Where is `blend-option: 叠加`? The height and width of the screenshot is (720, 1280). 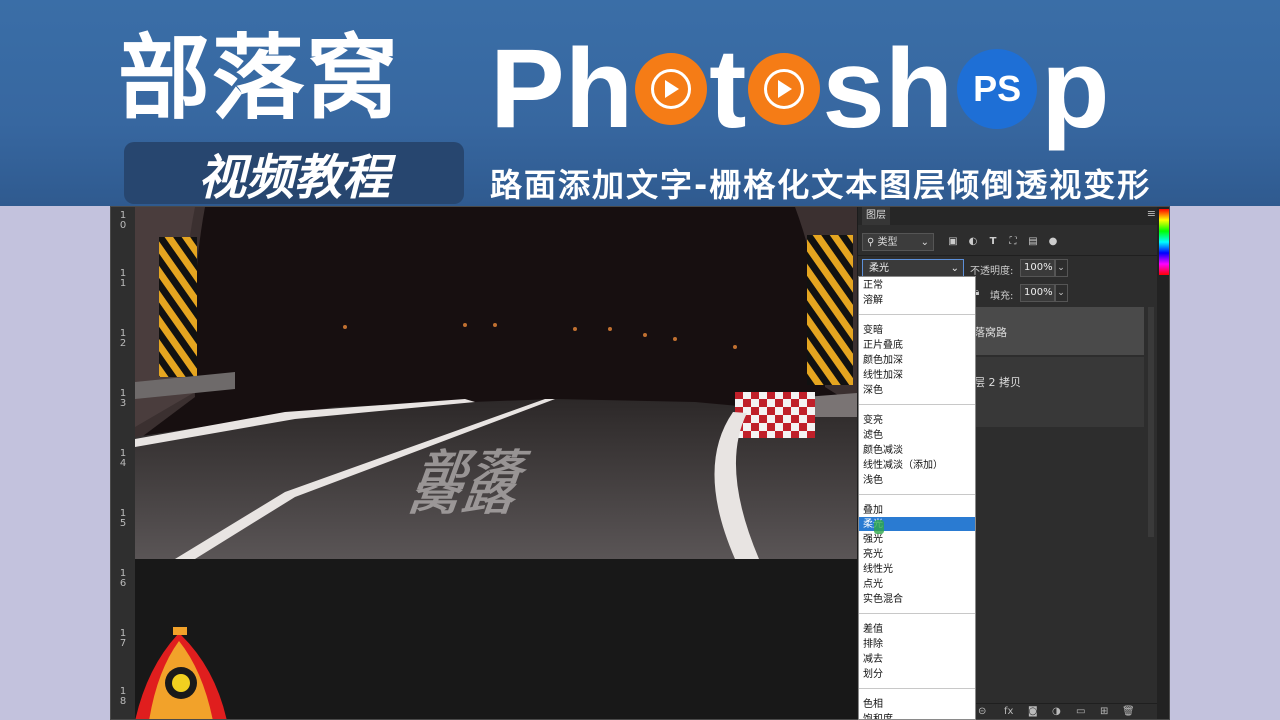 blend-option: 叠加 is located at coordinates (873, 510).